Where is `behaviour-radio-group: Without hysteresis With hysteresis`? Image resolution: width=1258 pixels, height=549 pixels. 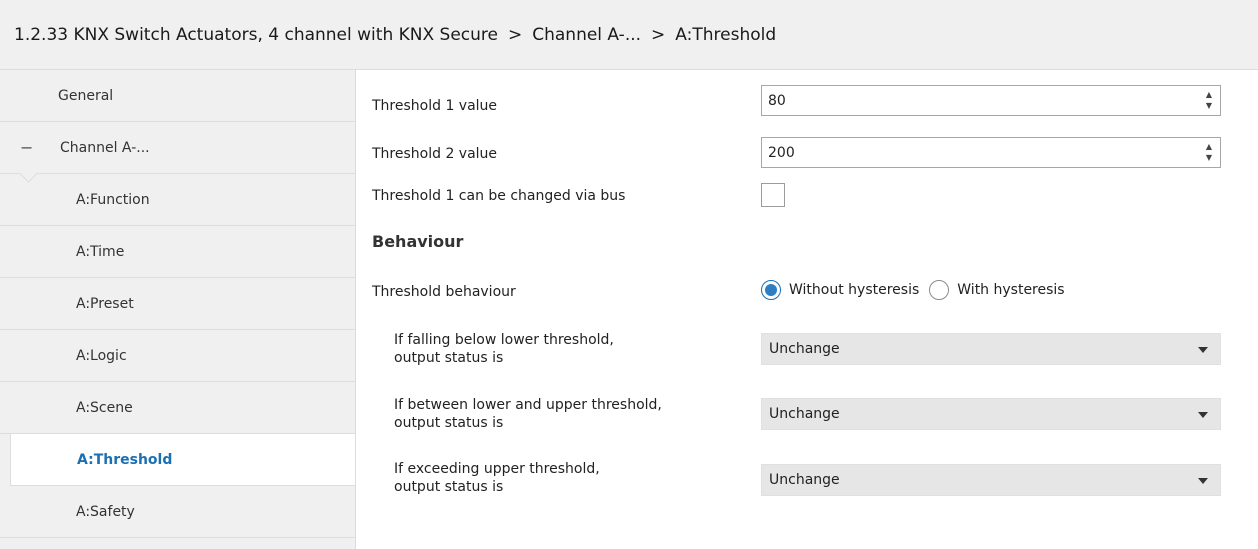
behaviour-radio-group: Without hysteresis With hysteresis is located at coordinates (918, 290).